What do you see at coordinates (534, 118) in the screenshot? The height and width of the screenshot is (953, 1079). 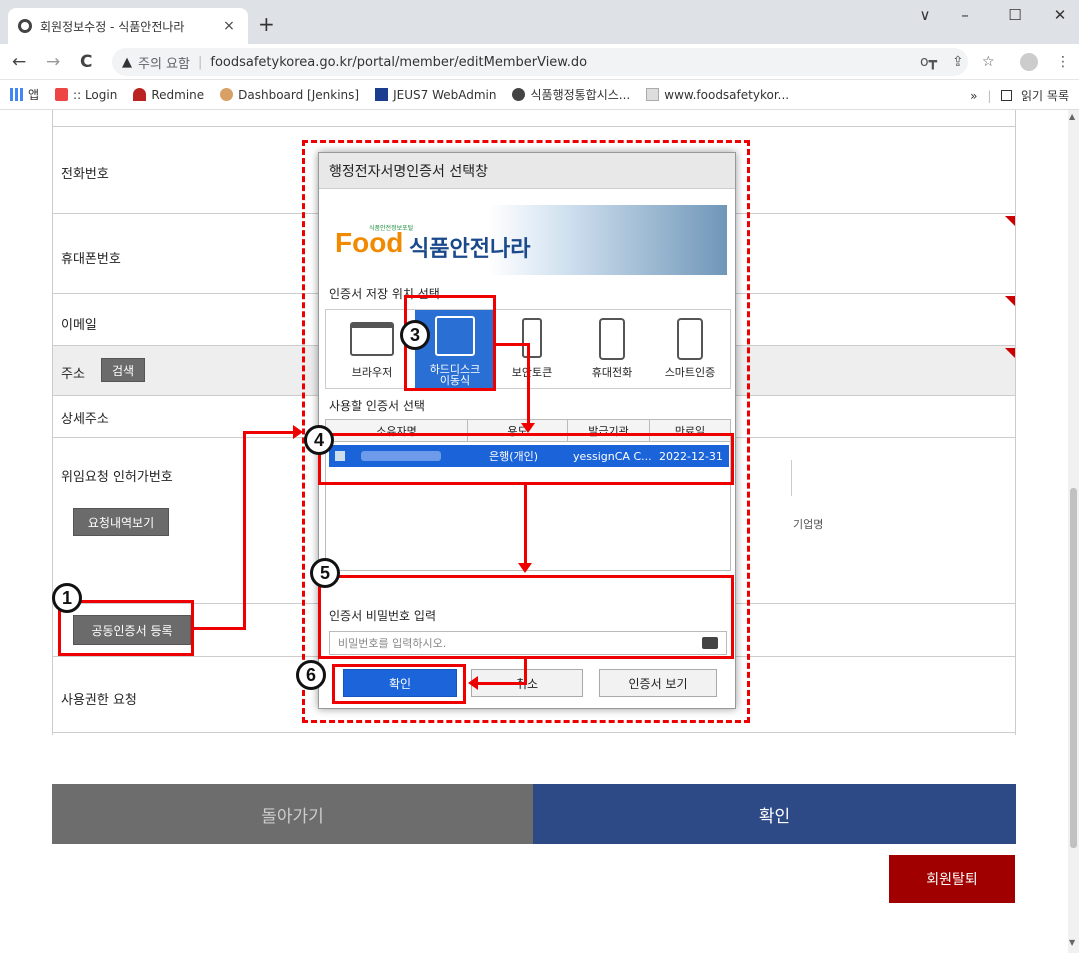 I see `form-row-top` at bounding box center [534, 118].